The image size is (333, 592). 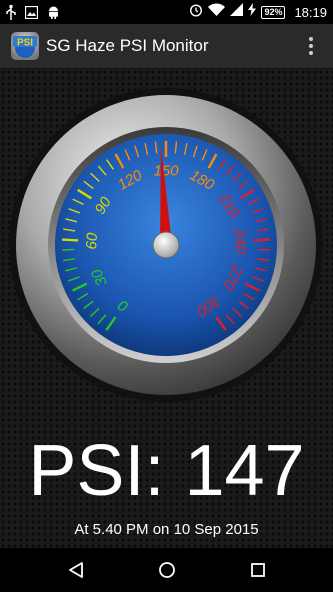 I want to click on app-logo-text: PSI, so click(x=25, y=43).